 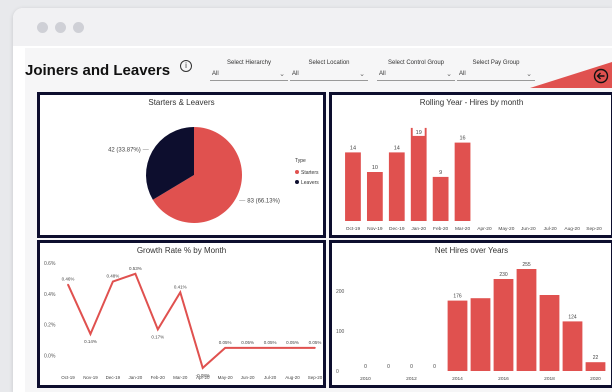 I want to click on x-tick-label: 2012, so click(x=411, y=379).